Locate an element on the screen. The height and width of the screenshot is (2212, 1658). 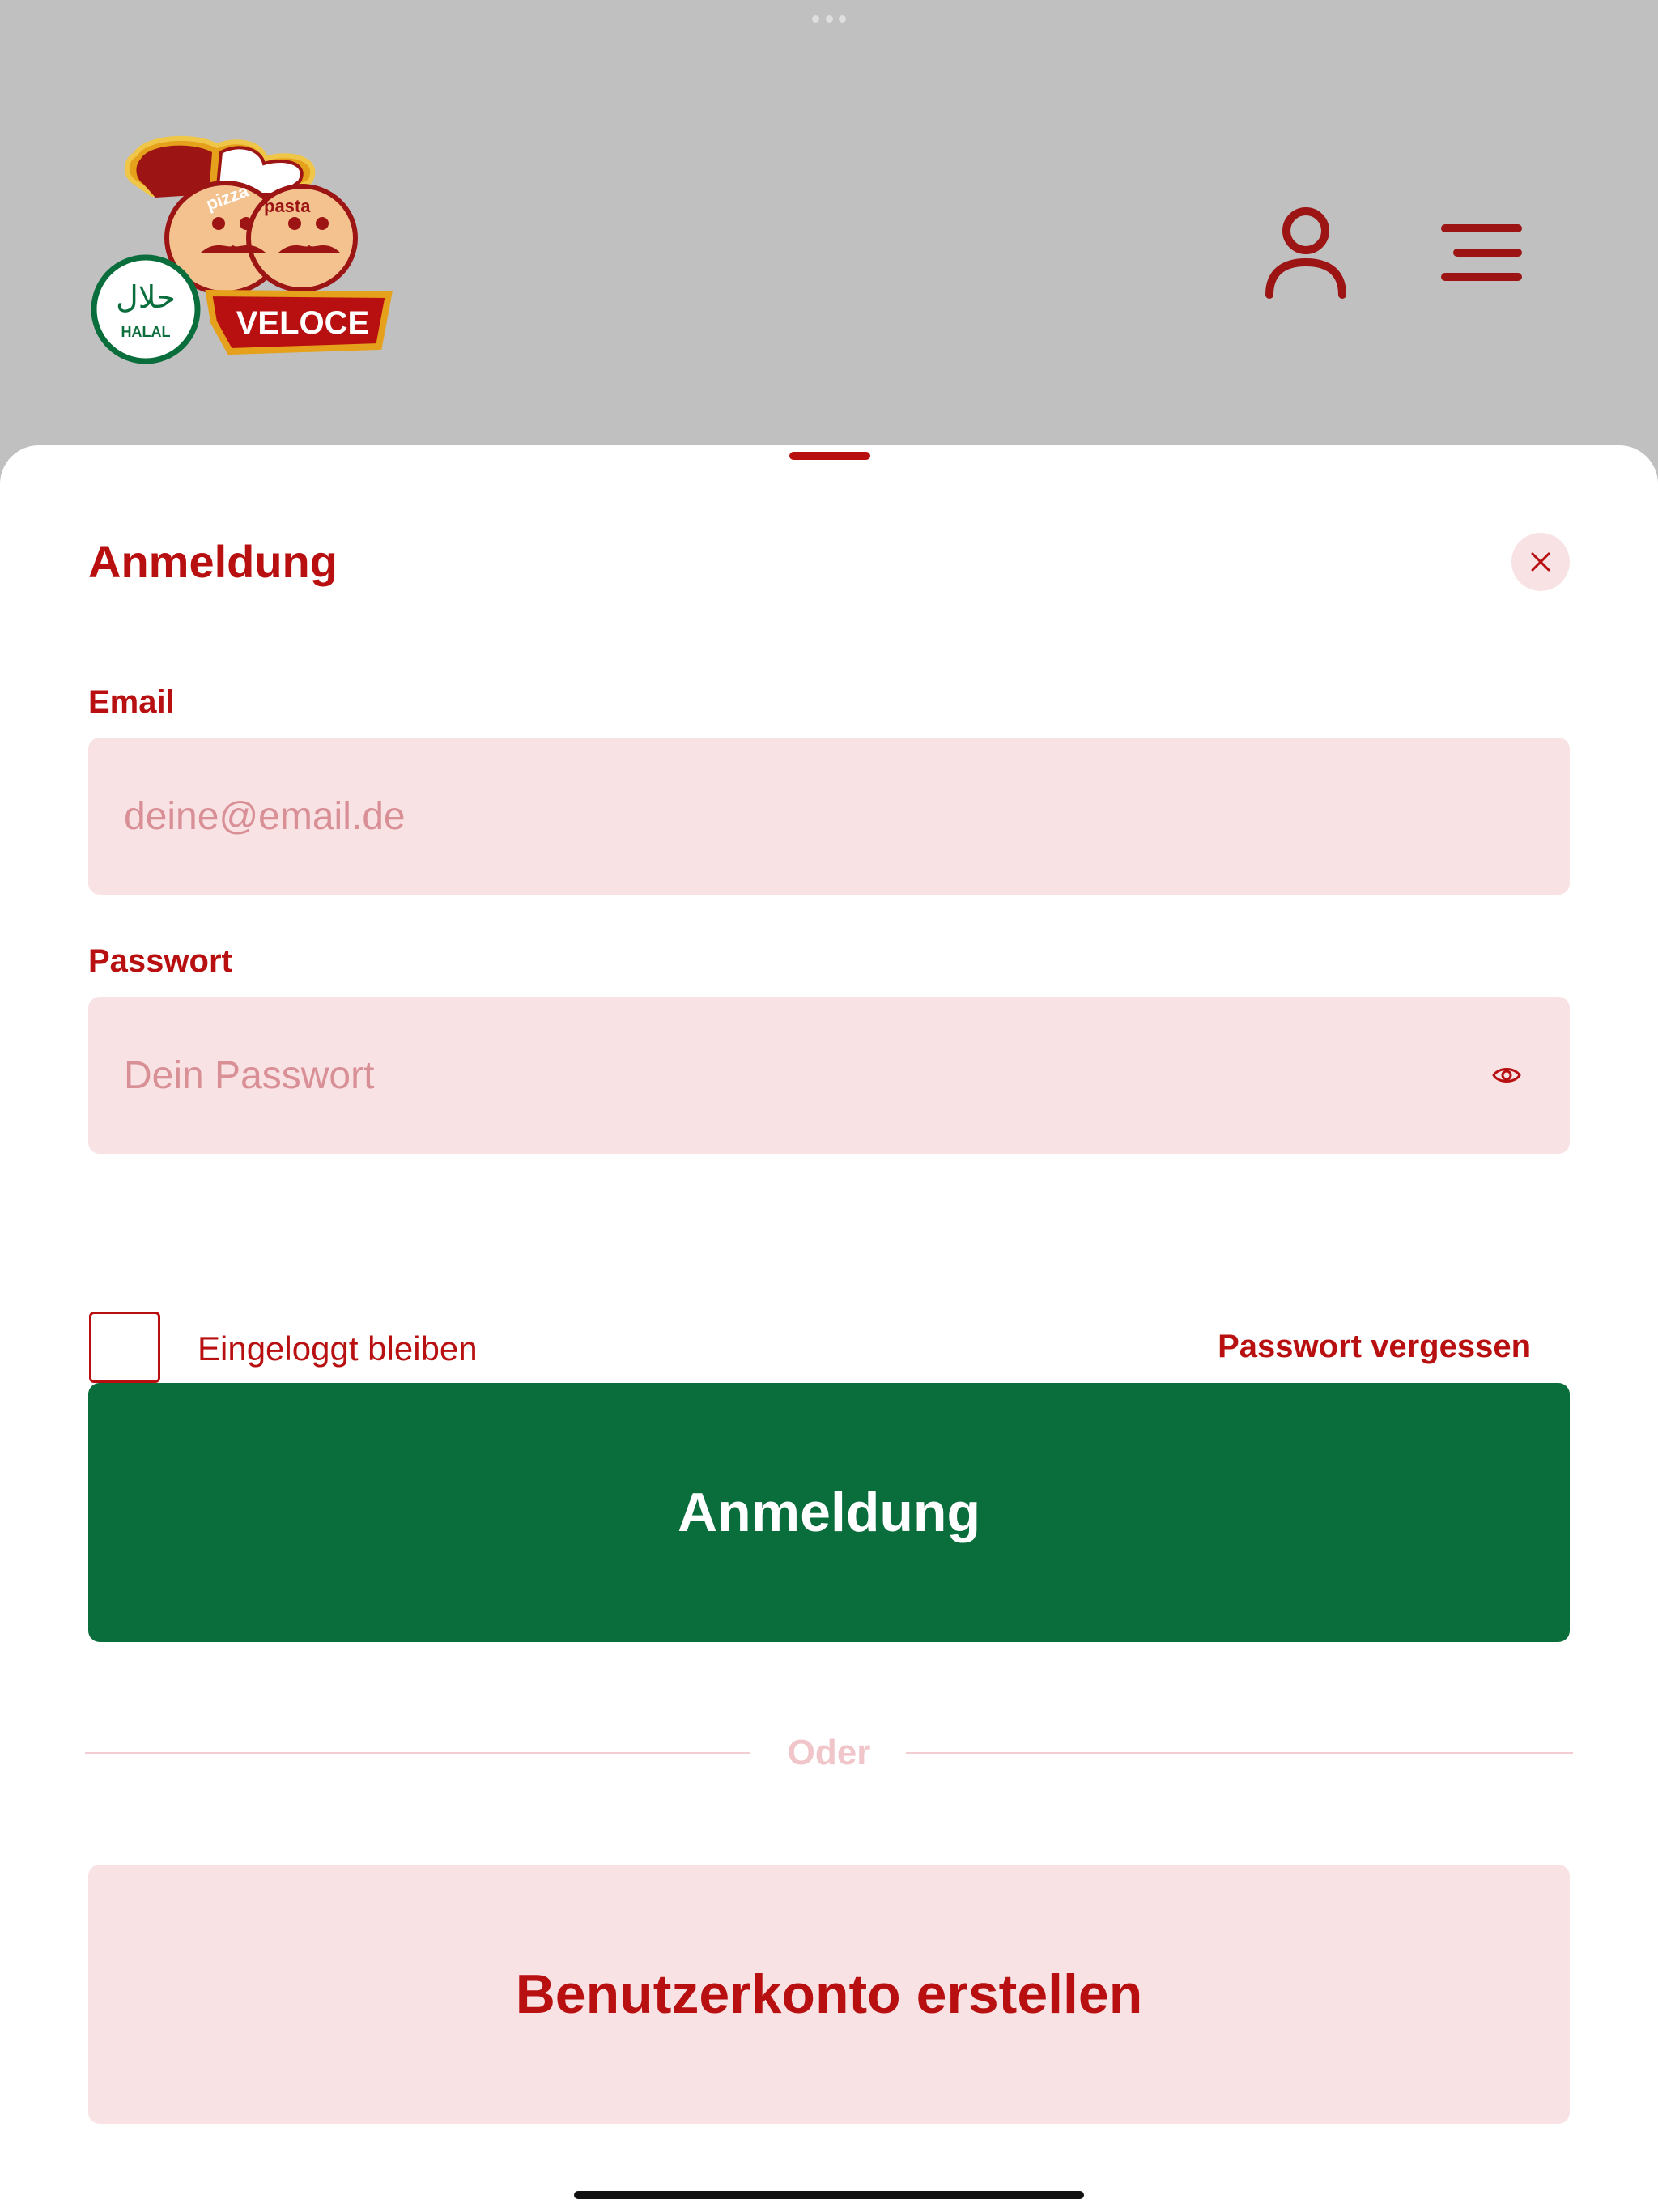
close-icon is located at coordinates (1540, 562).